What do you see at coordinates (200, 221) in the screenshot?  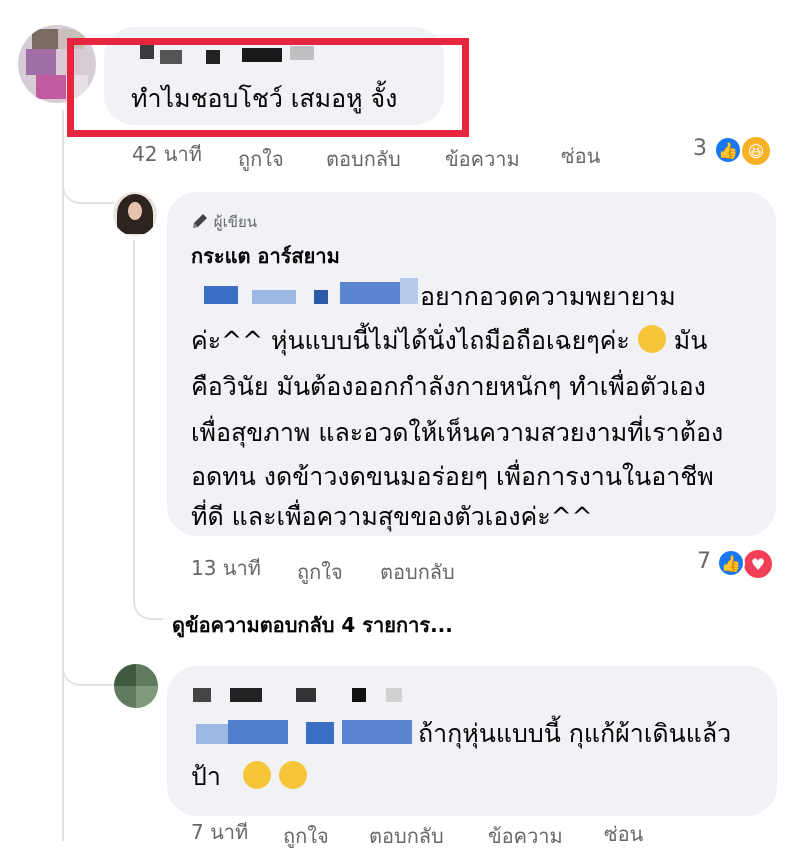 I see `pencil-icon` at bounding box center [200, 221].